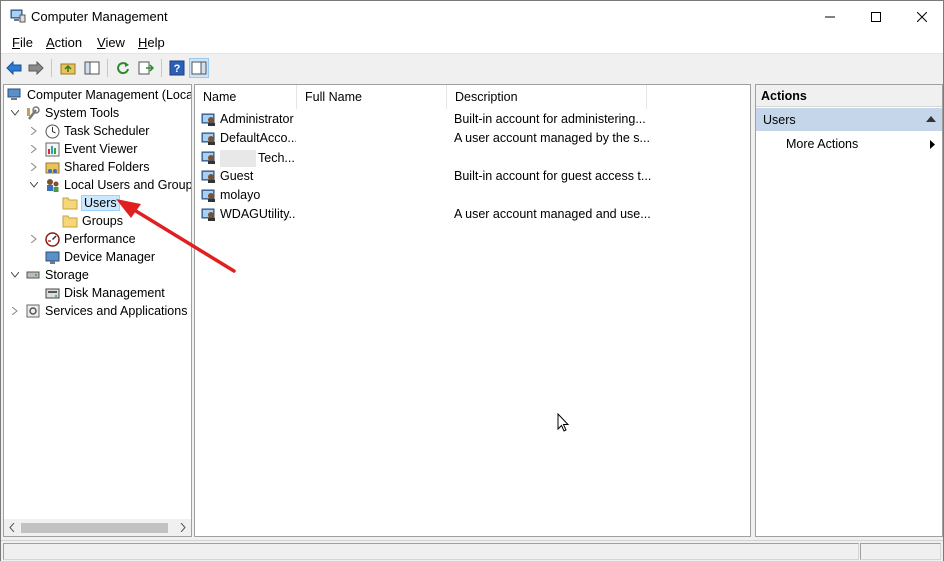  What do you see at coordinates (82, 239) in the screenshot?
I see `tree-item-performance: Performance` at bounding box center [82, 239].